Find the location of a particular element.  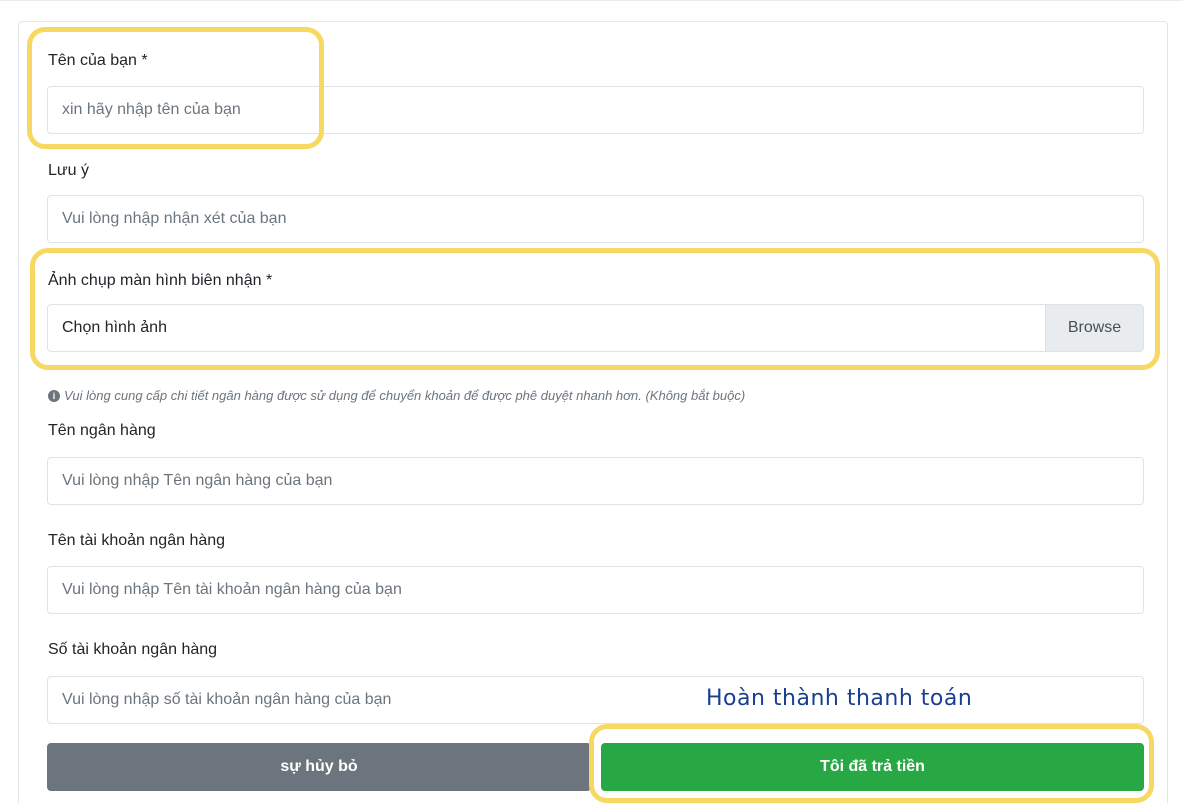

account-number-label: Số tài khoản ngân hàng is located at coordinates (133, 649).